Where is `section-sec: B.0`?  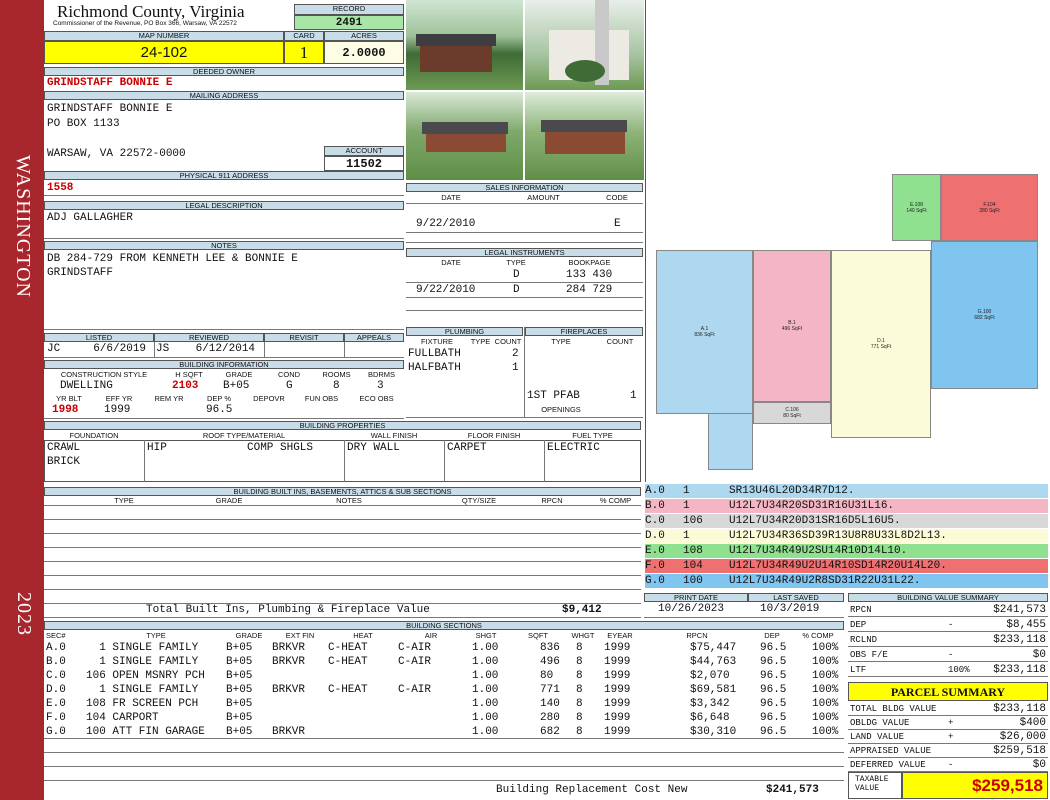
section-sec: B.0 is located at coordinates (56, 662).